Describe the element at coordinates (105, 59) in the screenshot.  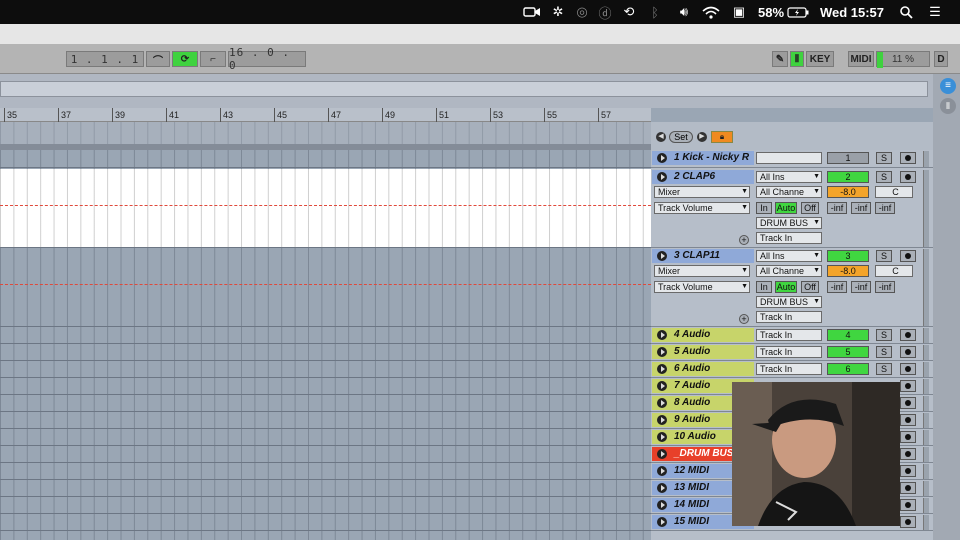
I see `song-position: 1 . 1 . 1` at that location.